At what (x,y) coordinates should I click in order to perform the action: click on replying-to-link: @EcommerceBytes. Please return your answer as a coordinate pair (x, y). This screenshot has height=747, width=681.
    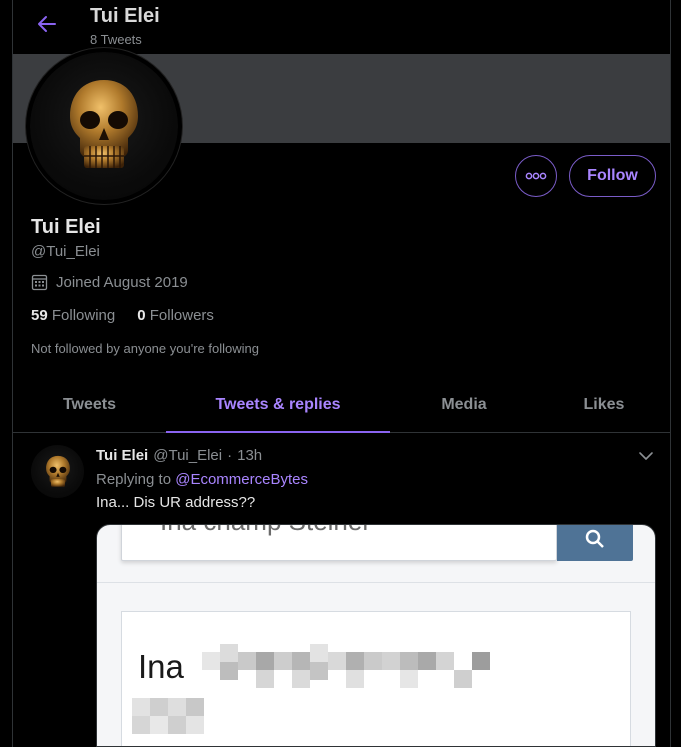
    Looking at the image, I should click on (241, 479).